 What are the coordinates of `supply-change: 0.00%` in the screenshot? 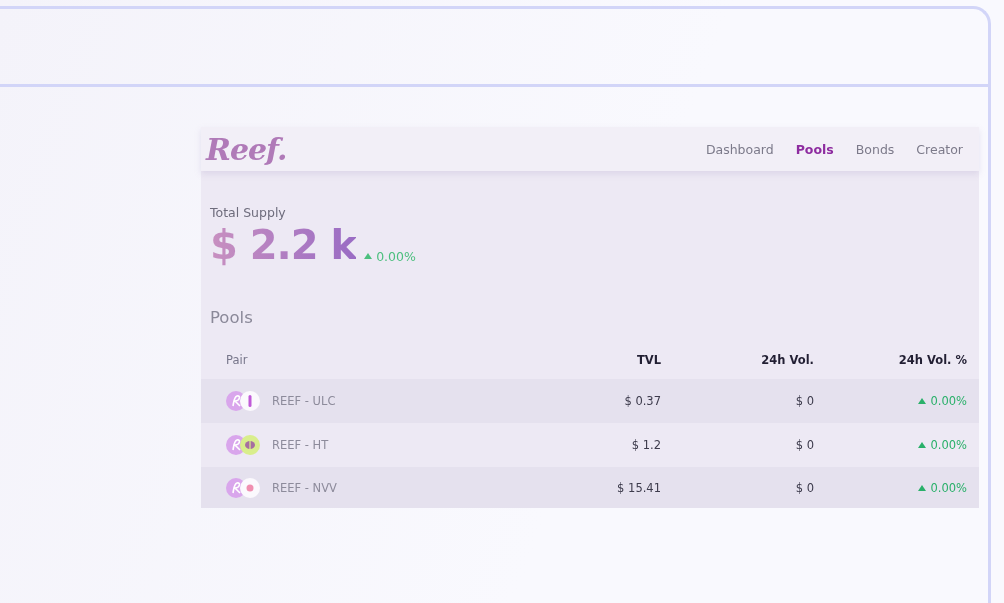 It's located at (396, 256).